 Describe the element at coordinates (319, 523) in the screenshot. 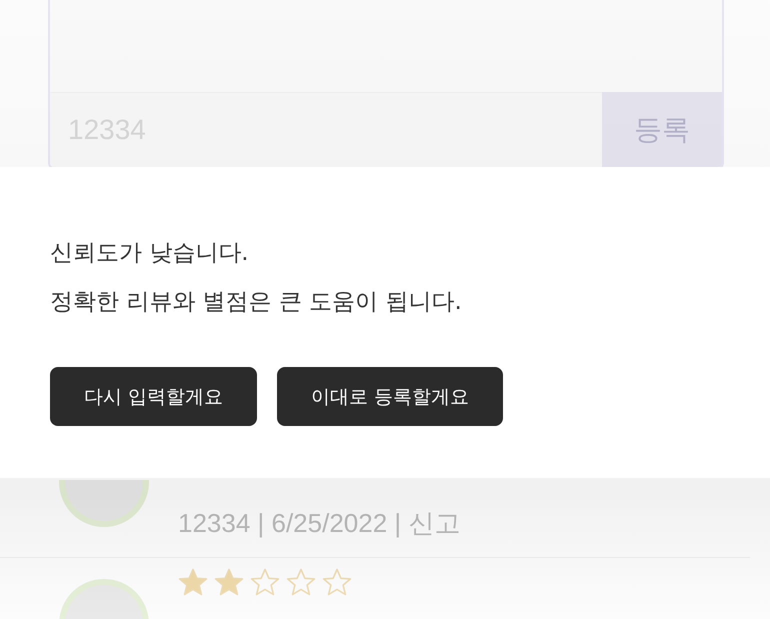

I see `review-meta: 12334 | 6/25/2022 | 신고` at that location.